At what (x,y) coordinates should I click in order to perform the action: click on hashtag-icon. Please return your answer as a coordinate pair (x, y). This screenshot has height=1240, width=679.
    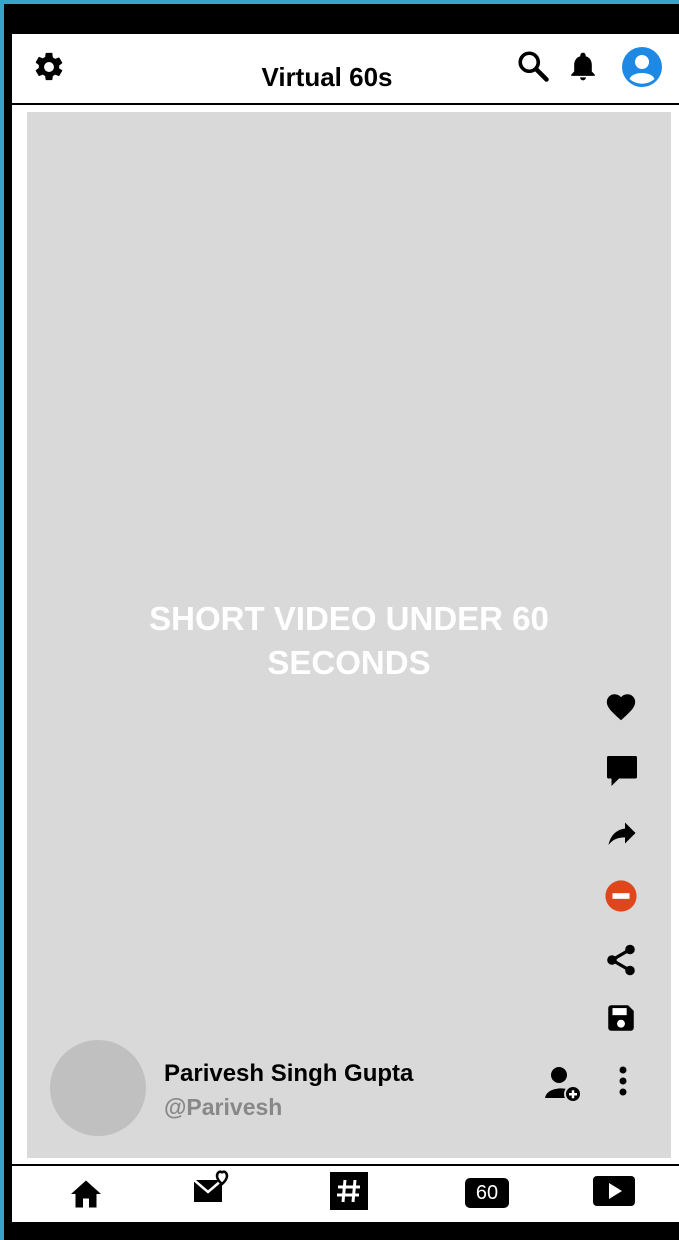
    Looking at the image, I should click on (349, 1191).